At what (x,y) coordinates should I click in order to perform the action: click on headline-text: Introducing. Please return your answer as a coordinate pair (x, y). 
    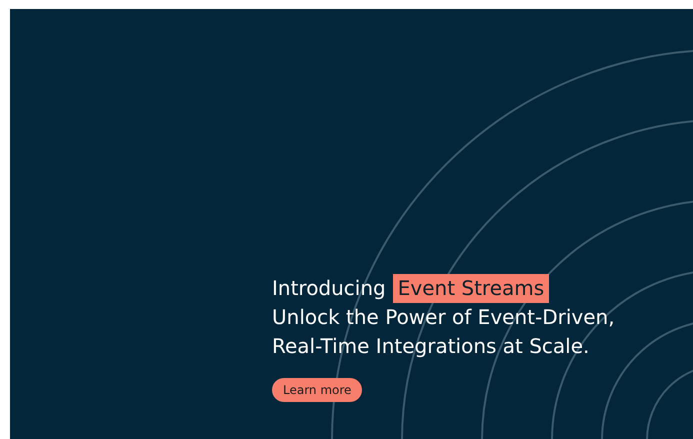
    Looking at the image, I should click on (329, 288).